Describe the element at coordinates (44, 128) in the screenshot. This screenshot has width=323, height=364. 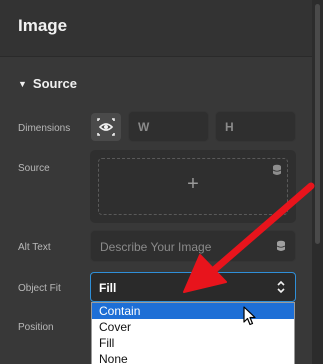
I see `dimensions-label: Dimensions` at that location.